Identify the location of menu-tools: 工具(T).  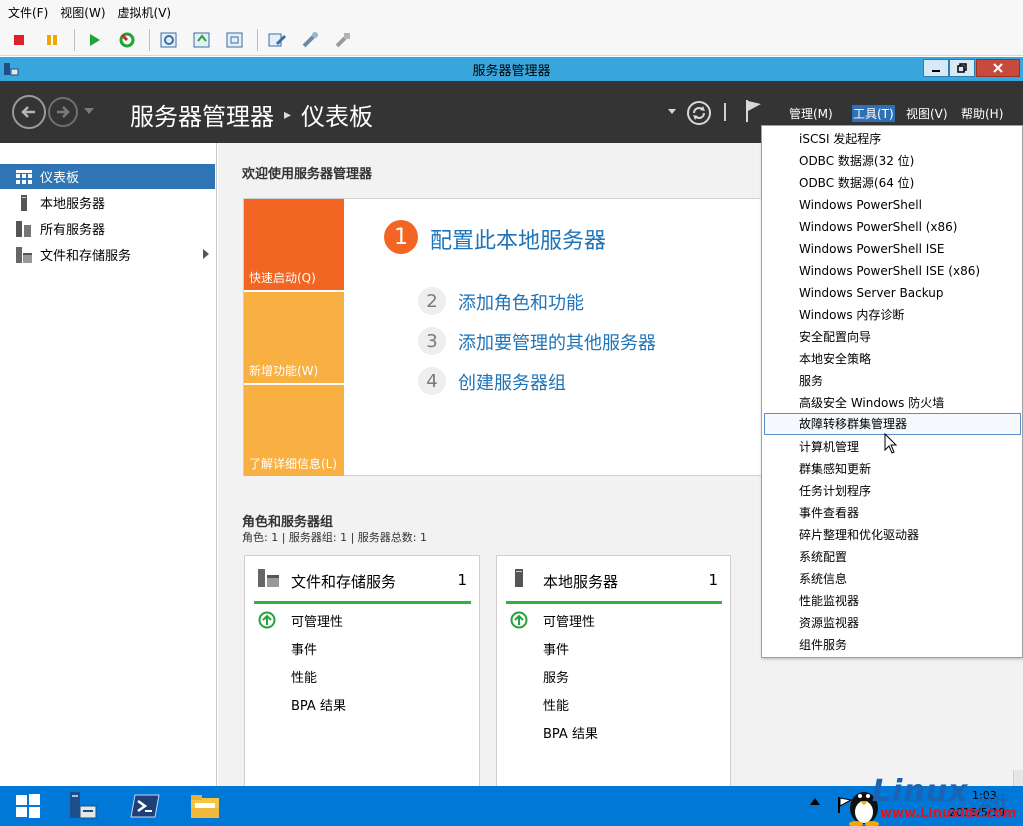
(873, 113).